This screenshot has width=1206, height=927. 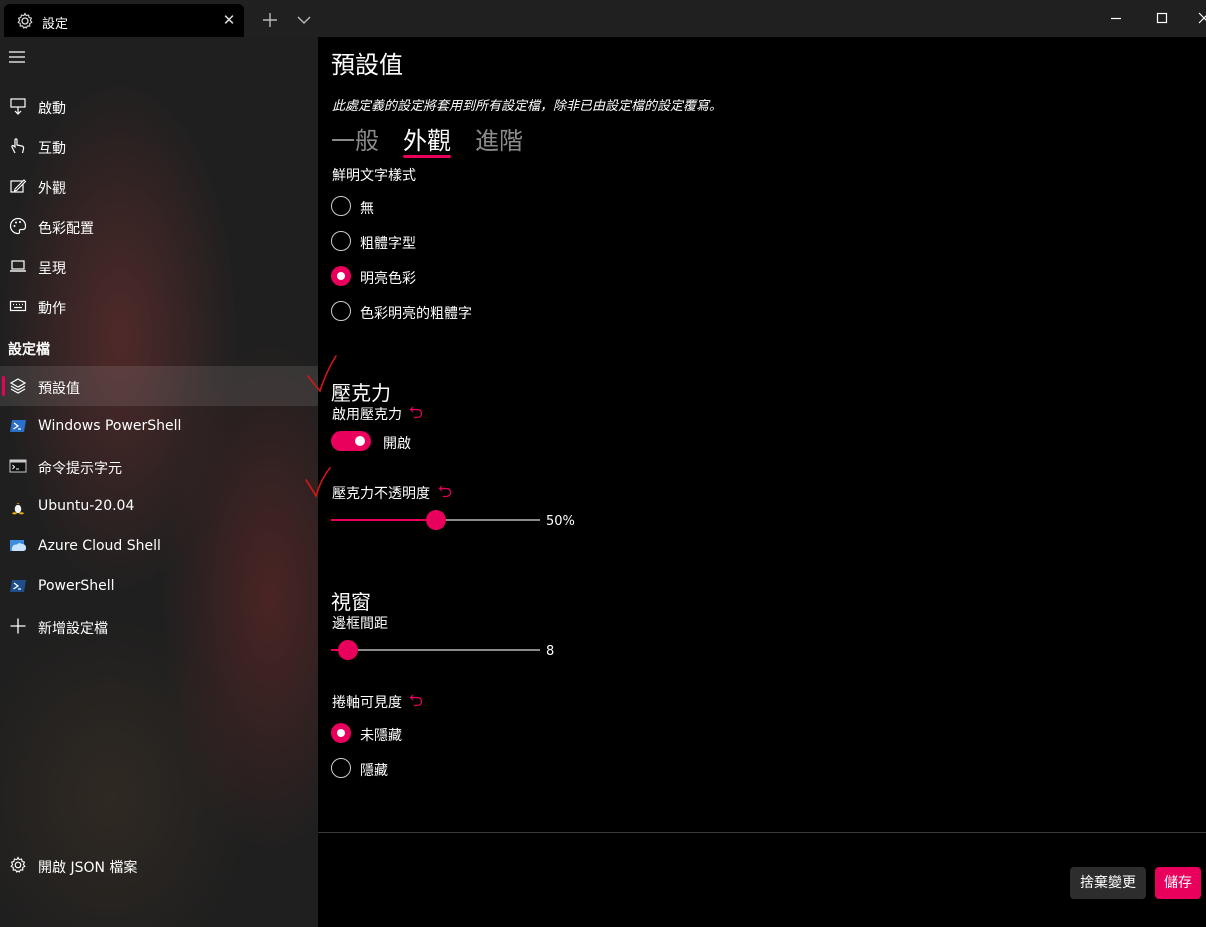 I want to click on open-json-file-button: 開啟 JSON 檔案, so click(x=159, y=865).